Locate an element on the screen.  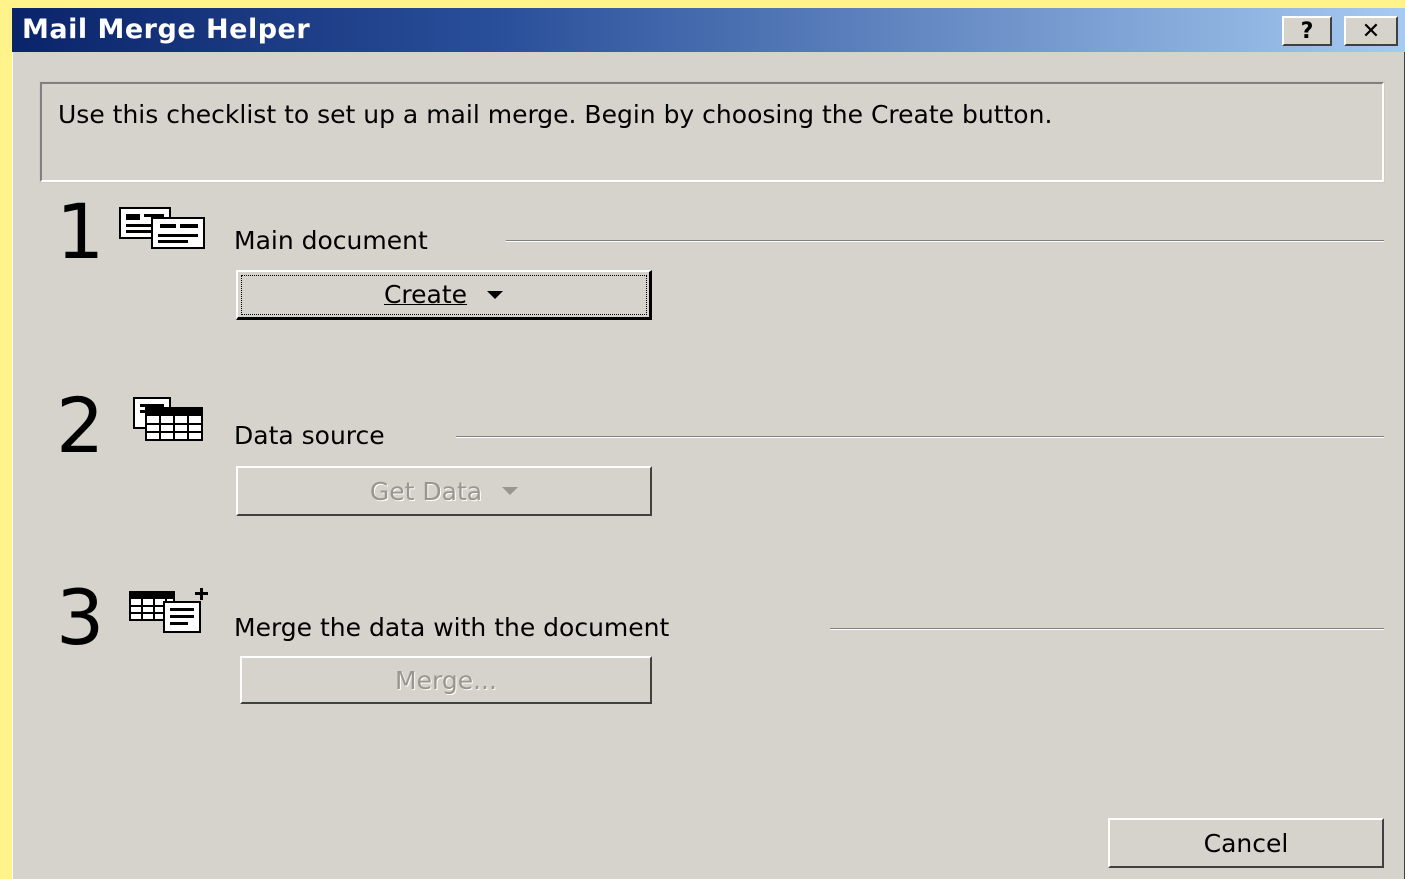
step-number-1: 1 is located at coordinates (80, 231).